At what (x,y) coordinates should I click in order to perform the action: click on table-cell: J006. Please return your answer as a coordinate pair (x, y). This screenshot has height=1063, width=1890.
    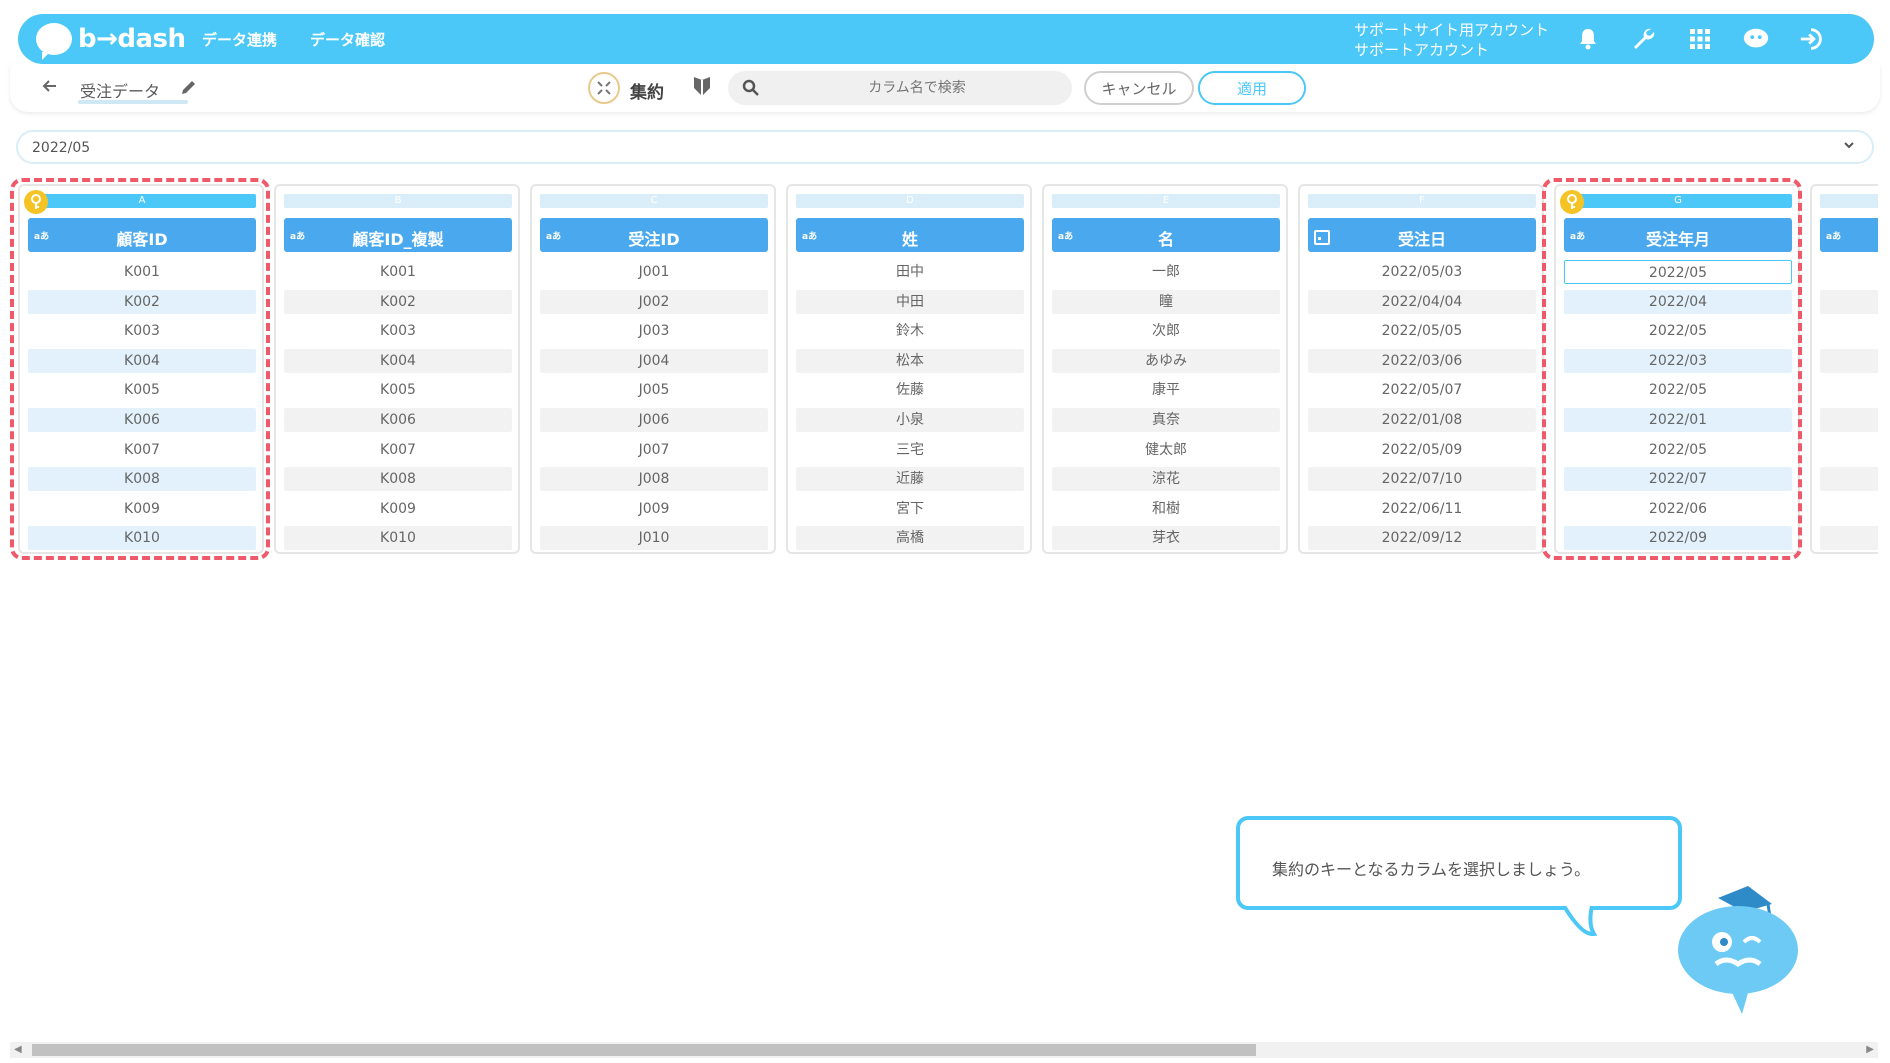
    Looking at the image, I should click on (654, 419).